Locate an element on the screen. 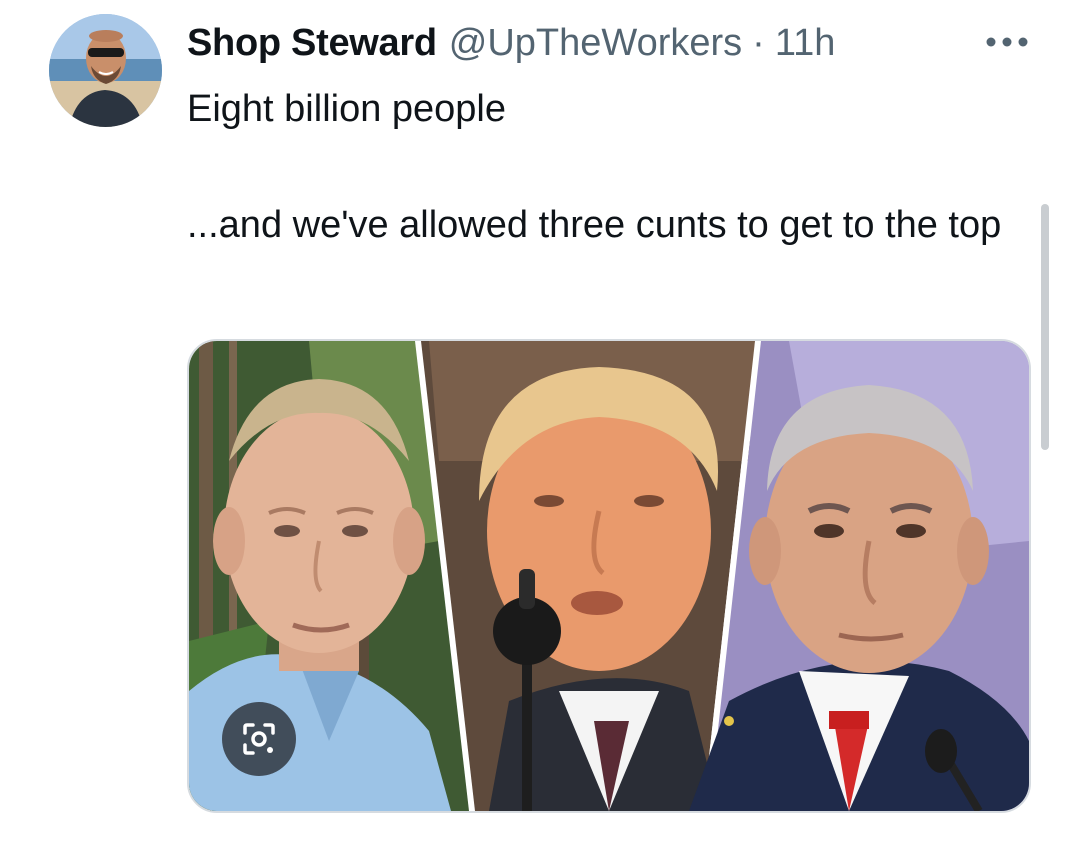 This screenshot has height=845, width=1080. author-display-name: Shop Steward is located at coordinates (312, 43).